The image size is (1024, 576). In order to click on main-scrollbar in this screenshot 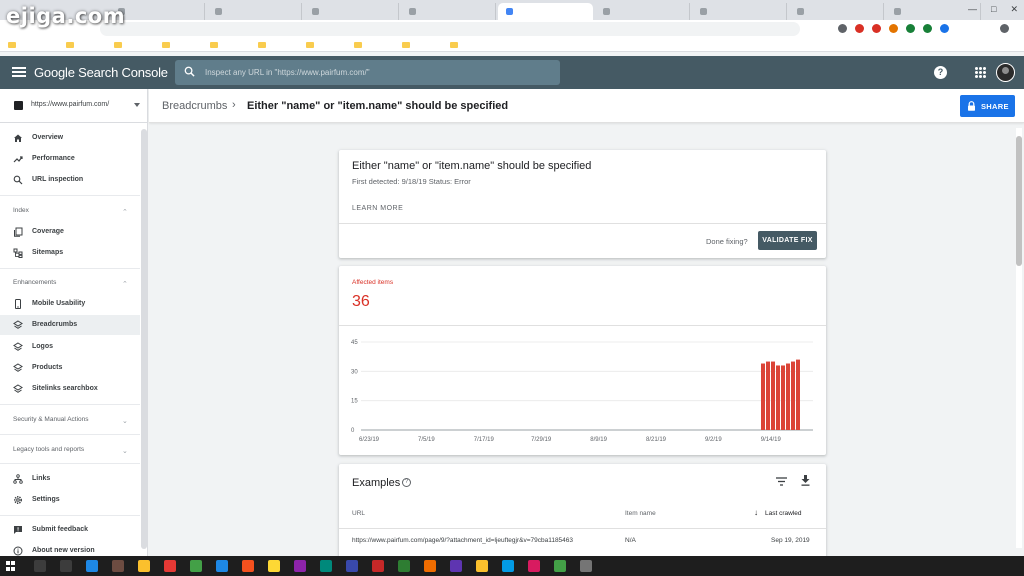, I will do `click(1019, 338)`.